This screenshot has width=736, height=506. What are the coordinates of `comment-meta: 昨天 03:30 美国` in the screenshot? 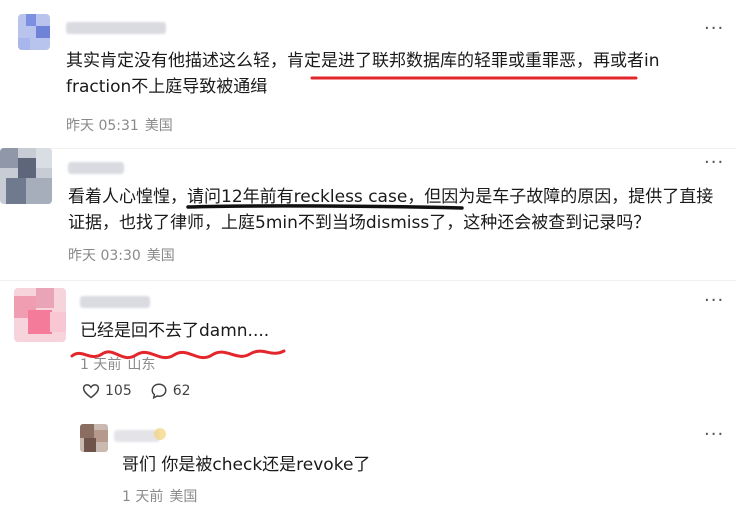 It's located at (124, 255).